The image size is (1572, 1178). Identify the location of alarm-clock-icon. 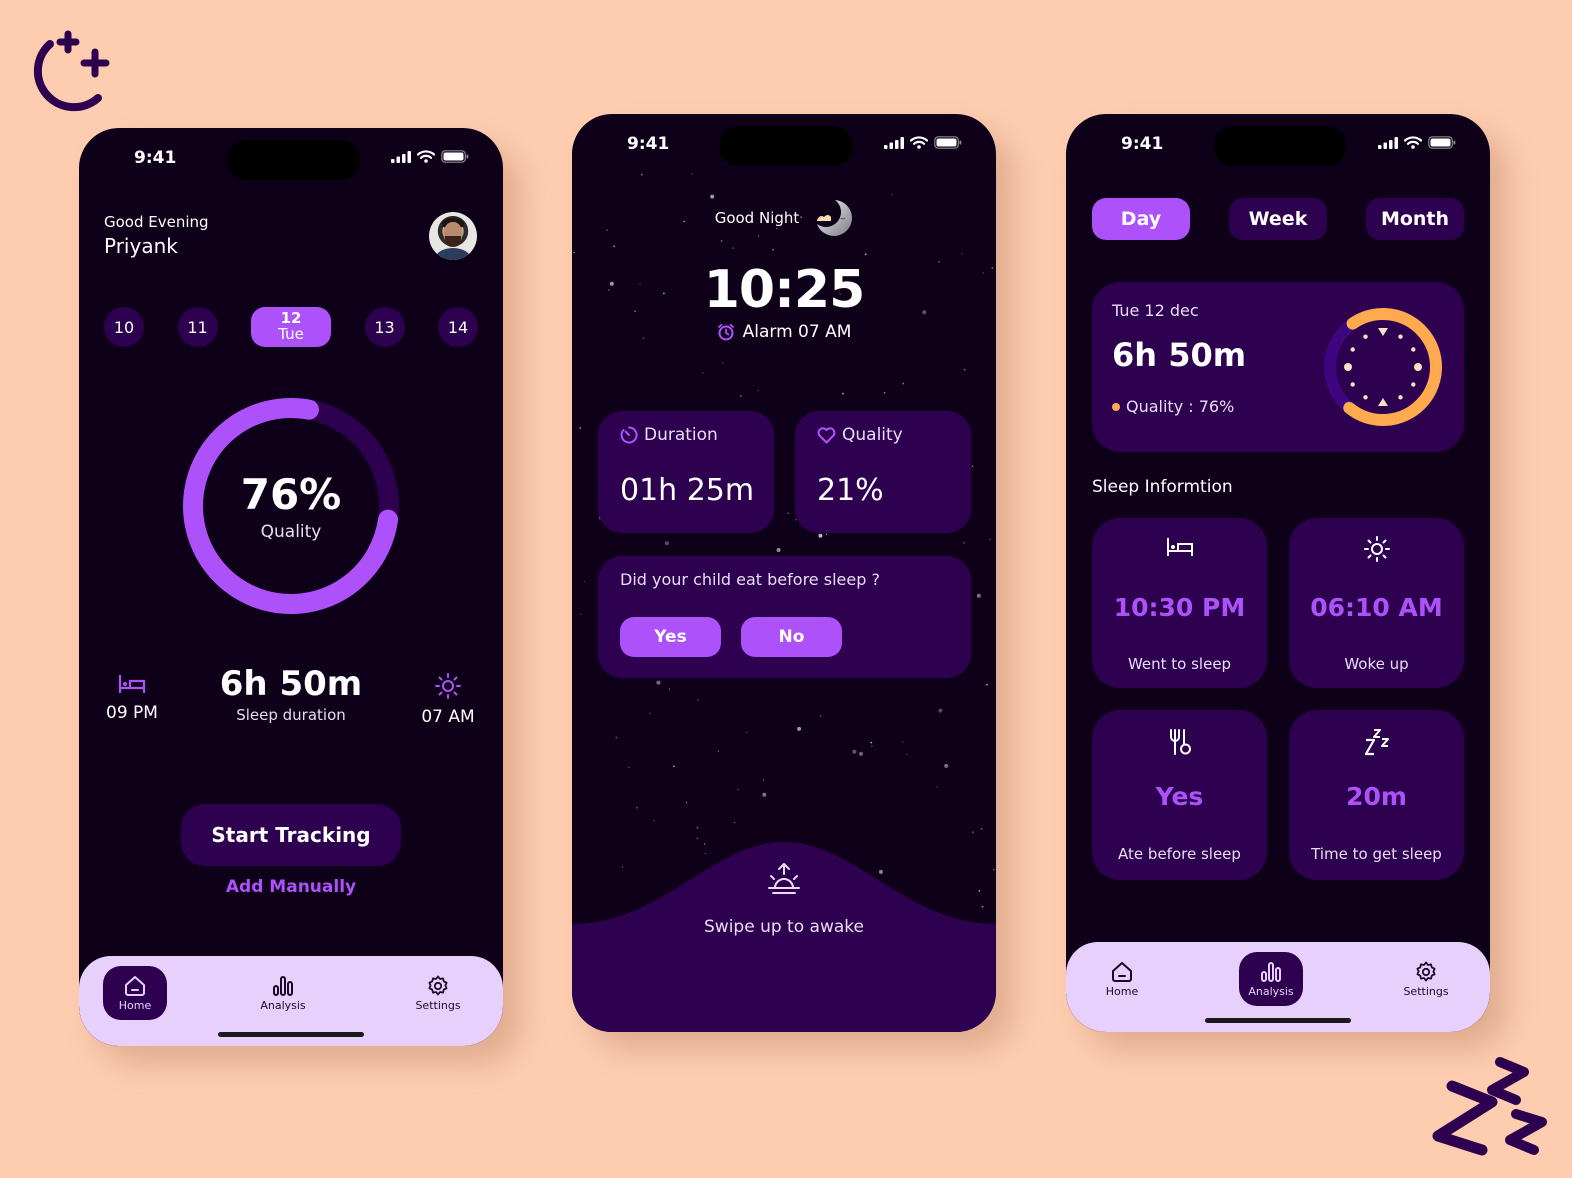
(725, 332).